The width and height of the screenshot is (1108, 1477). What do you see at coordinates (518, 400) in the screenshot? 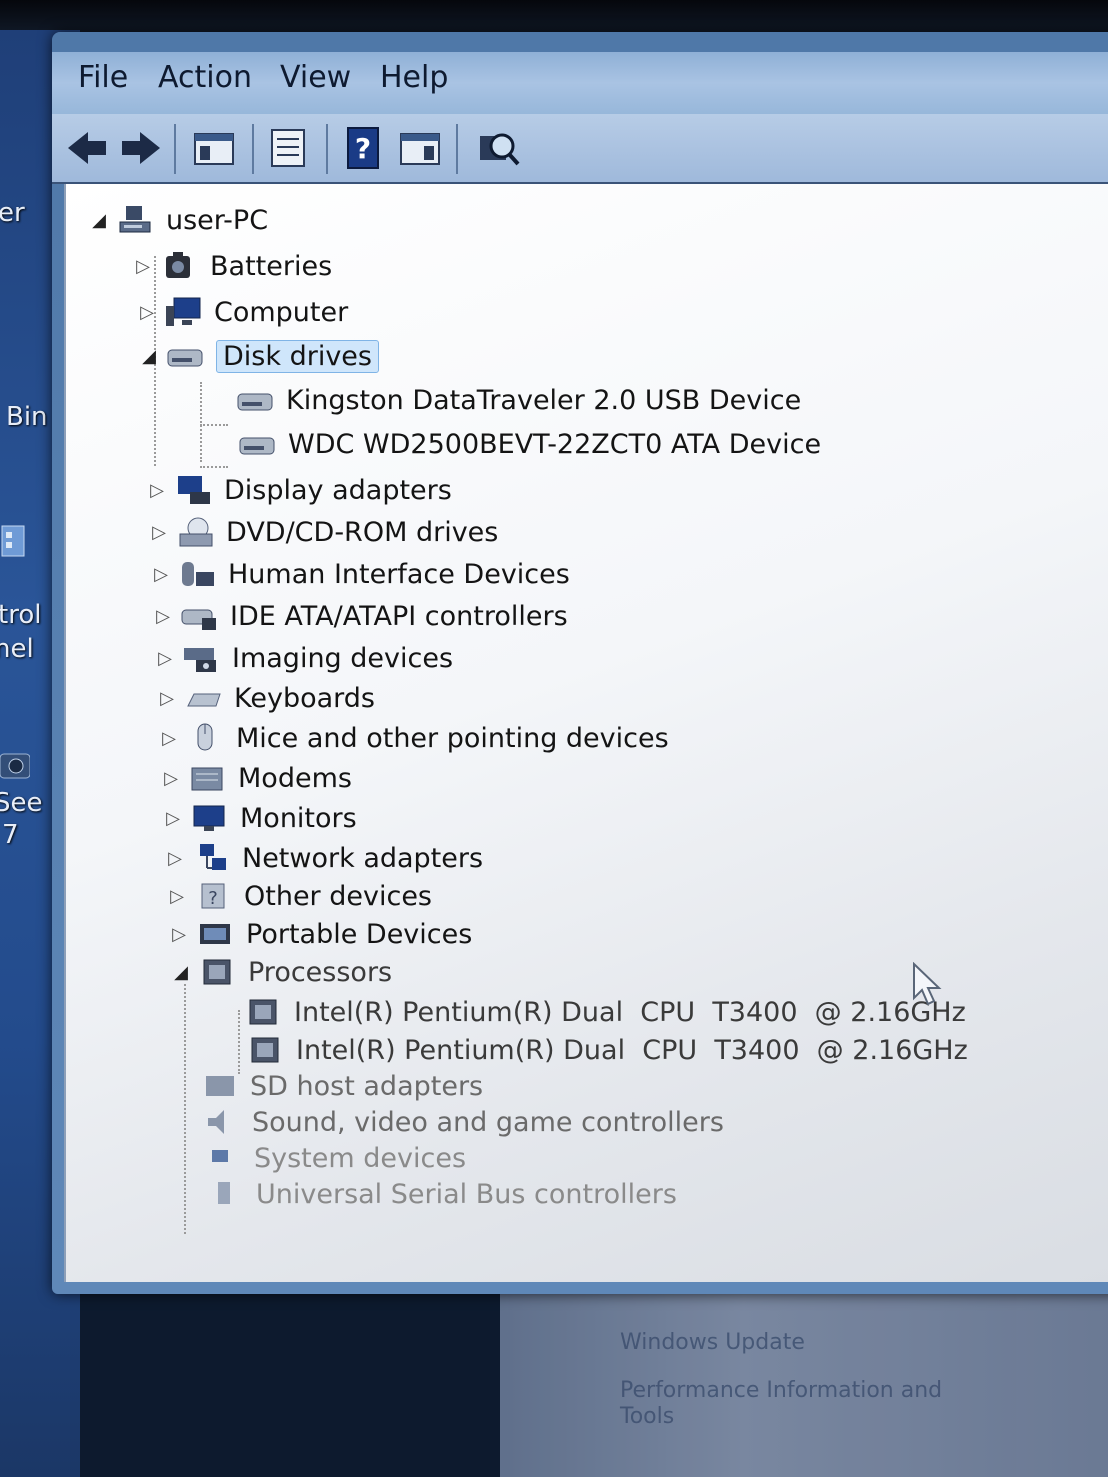
I see `tree-device-kingston: Kingston DataTraveler 2.0 USB Device` at bounding box center [518, 400].